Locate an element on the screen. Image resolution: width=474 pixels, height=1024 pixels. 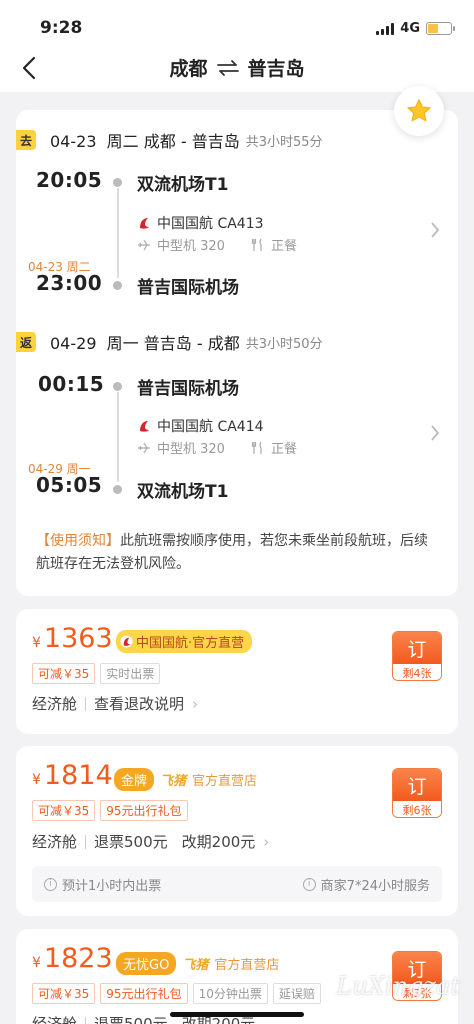
segment-duration: 共3小时55分 is located at coordinates (284, 142).